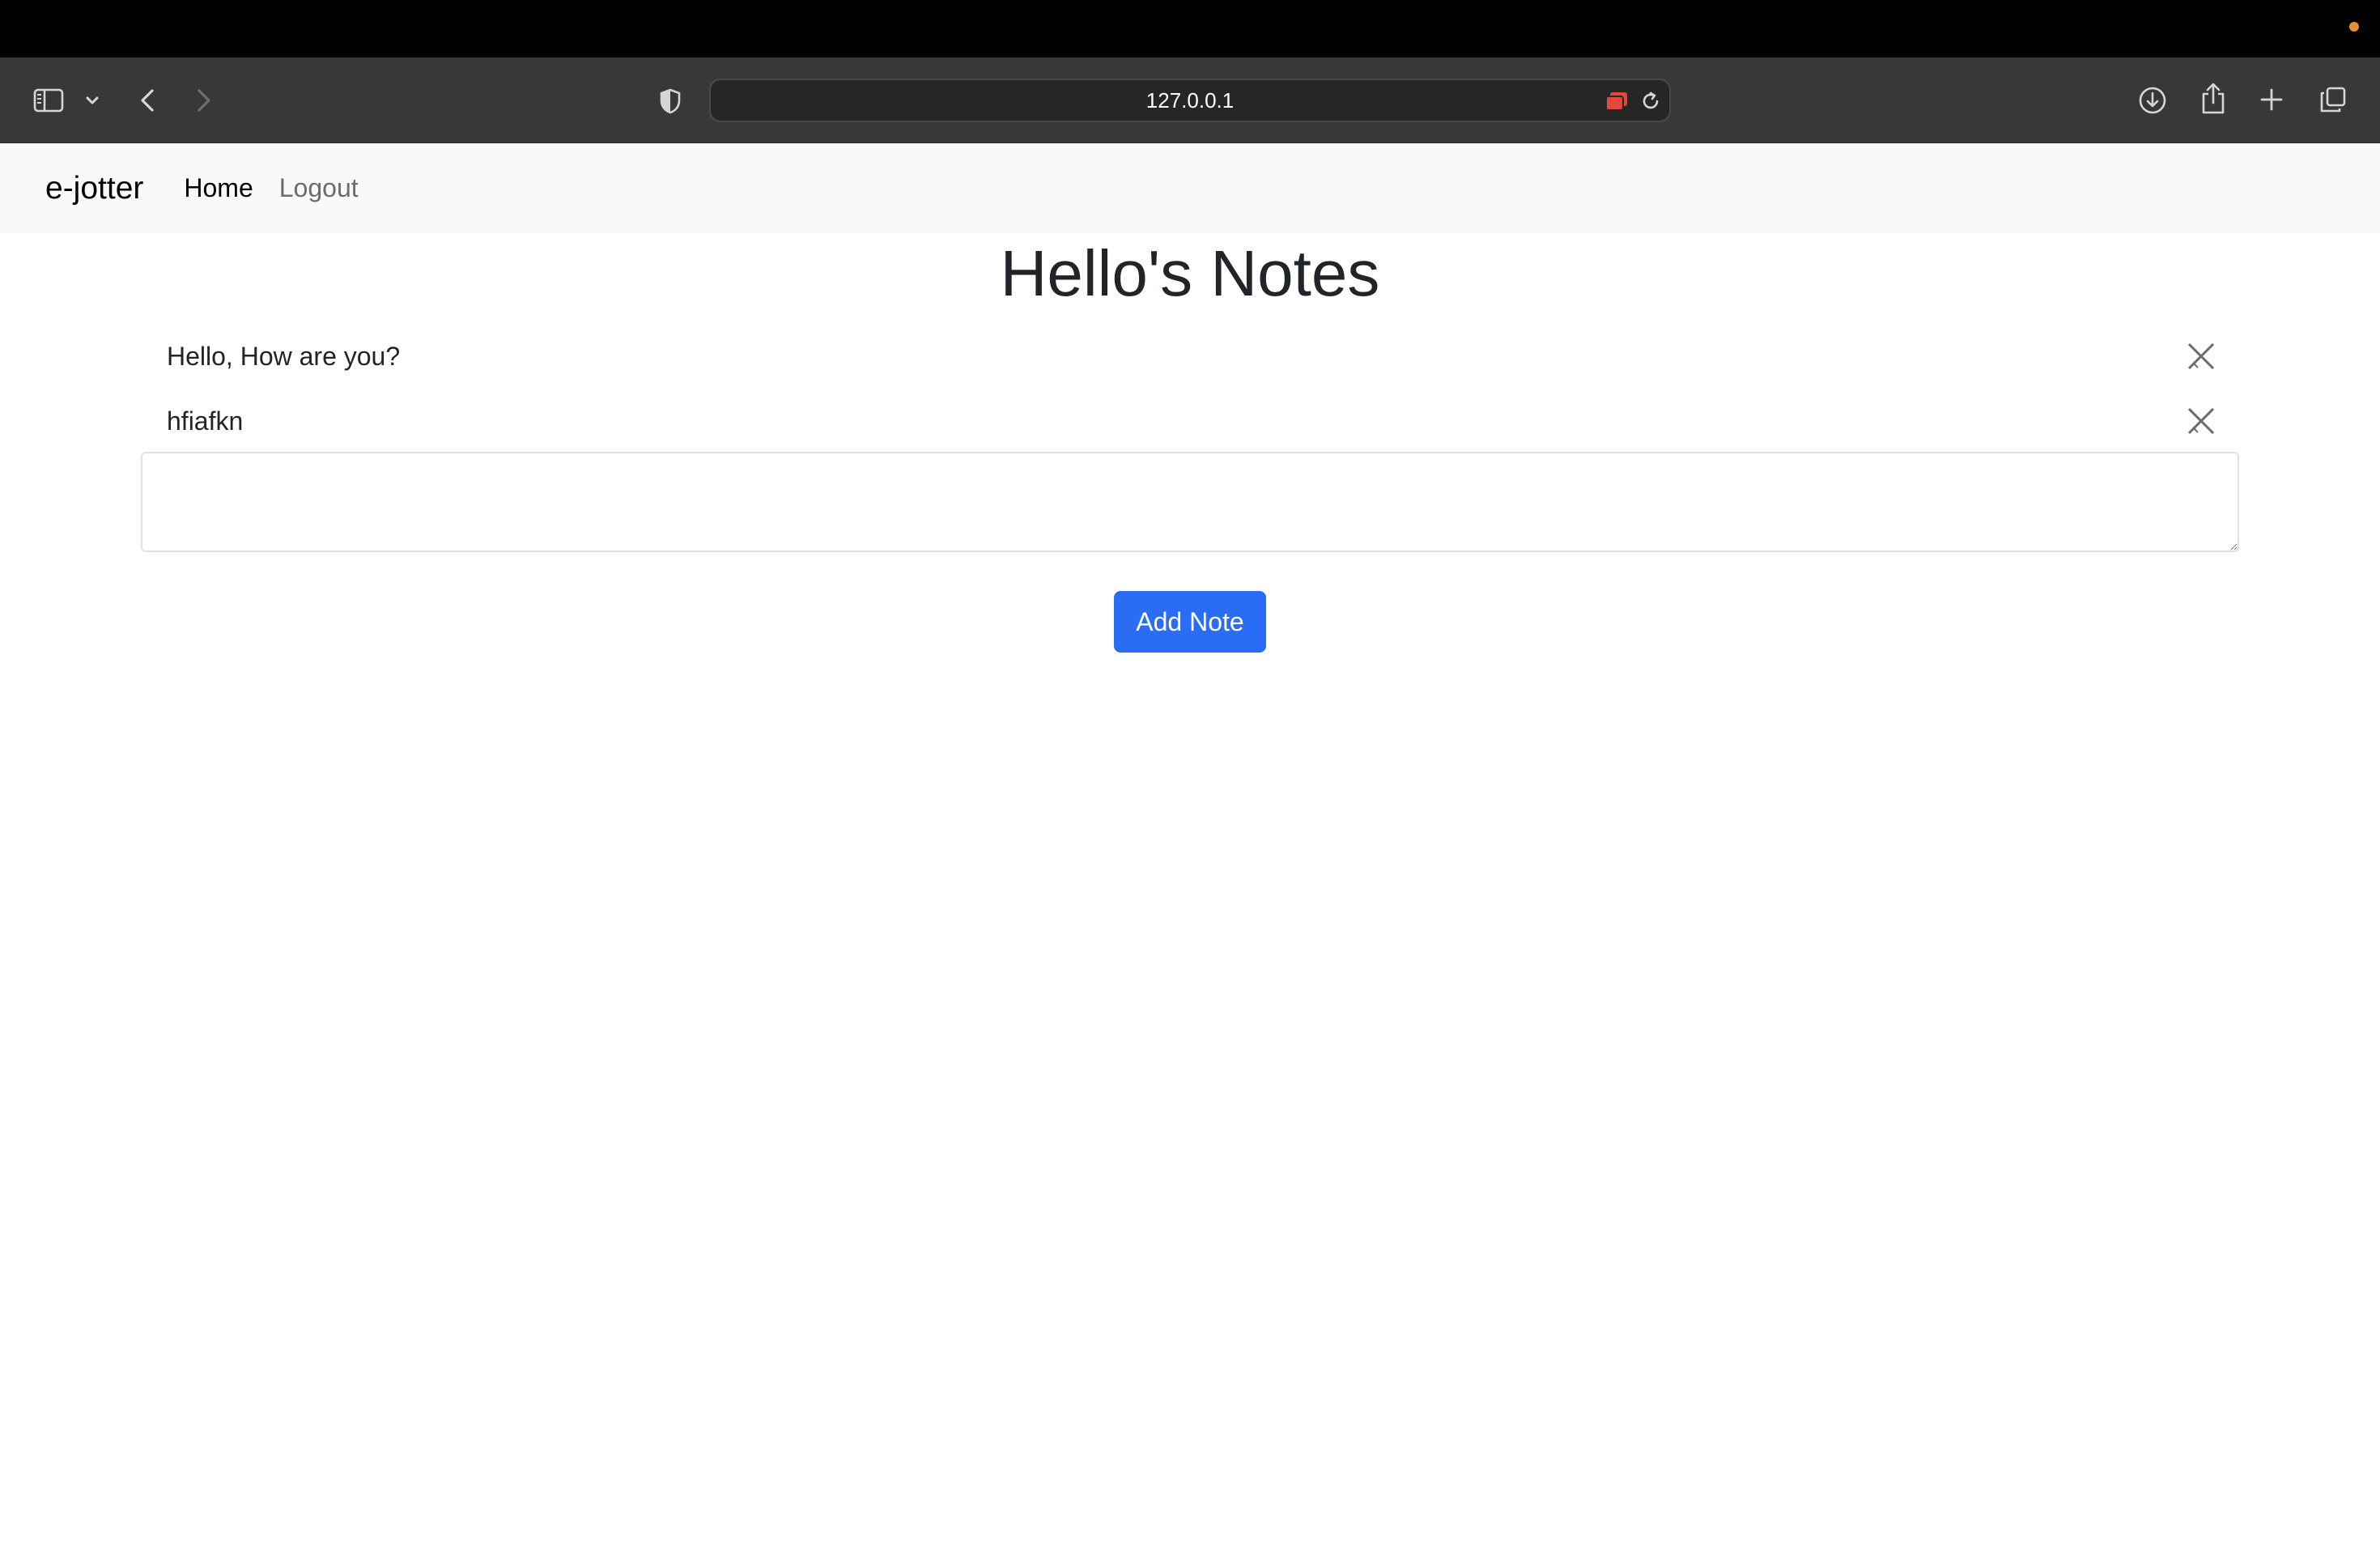  Describe the element at coordinates (206, 421) in the screenshot. I see `note-text: hfiafkn` at that location.